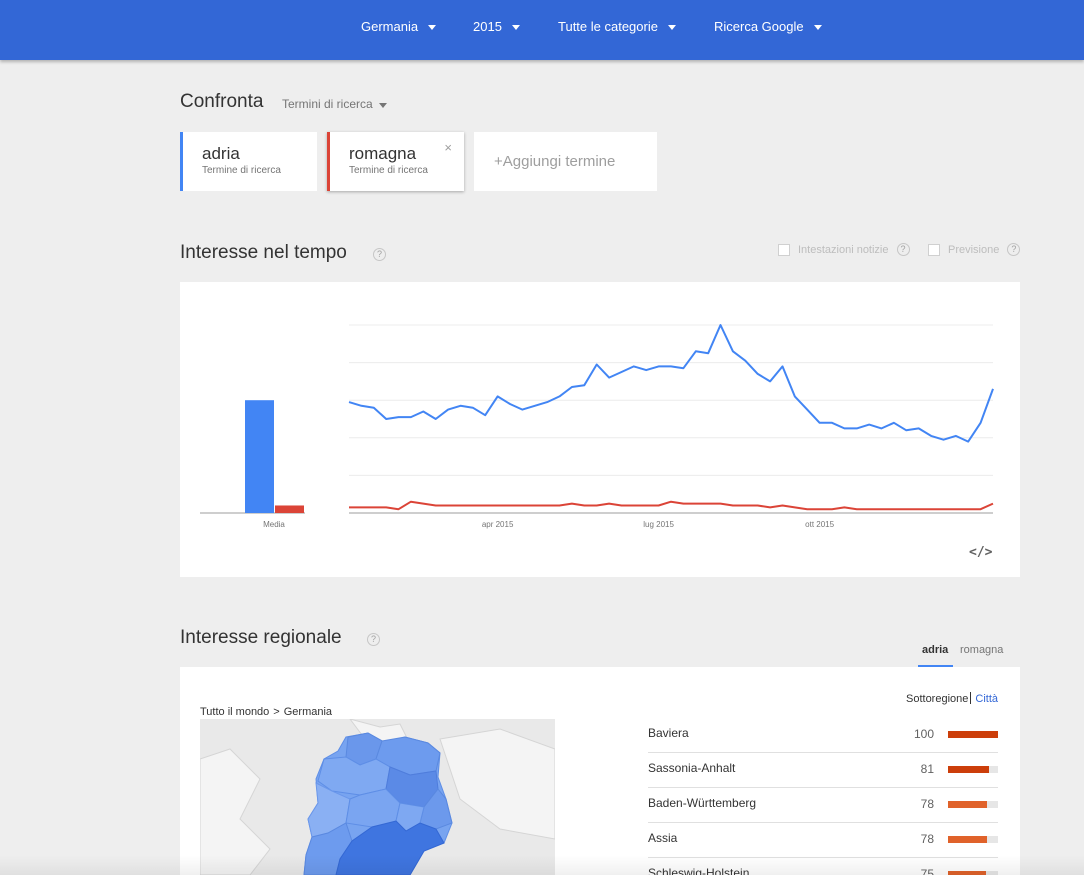 The height and width of the screenshot is (875, 1084). I want to click on average-label: Media, so click(274, 524).